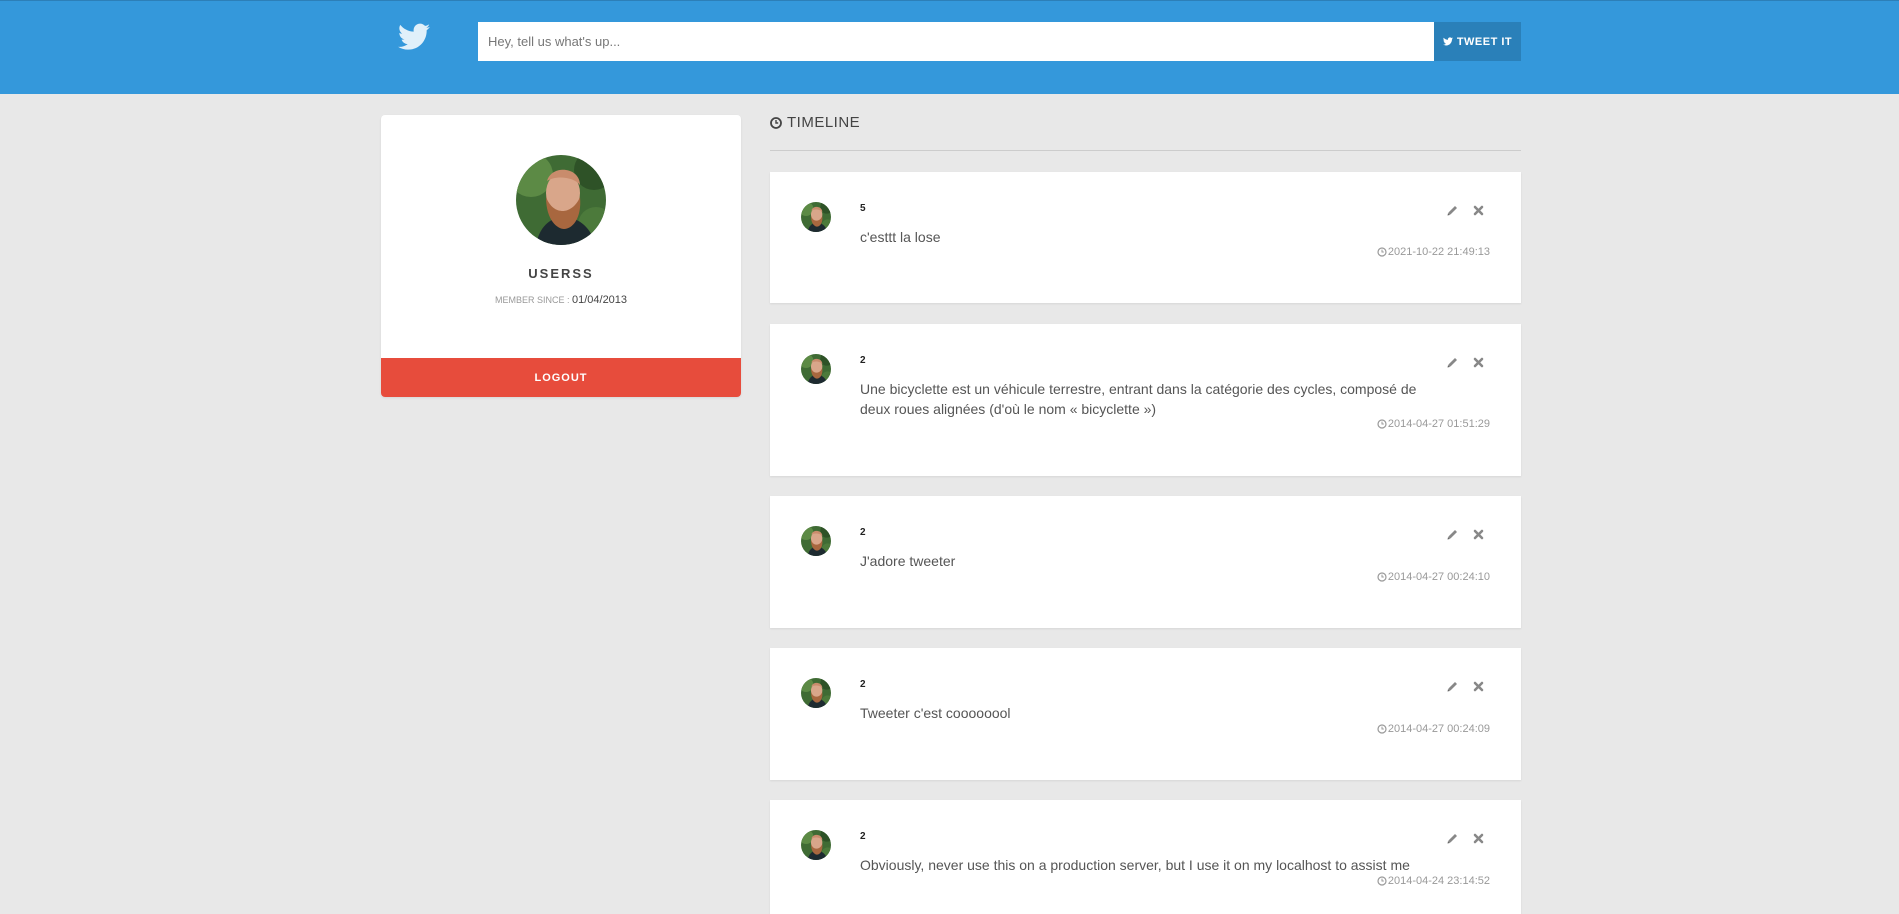  Describe the element at coordinates (863, 208) in the screenshot. I see `tweet-author: 5` at that location.